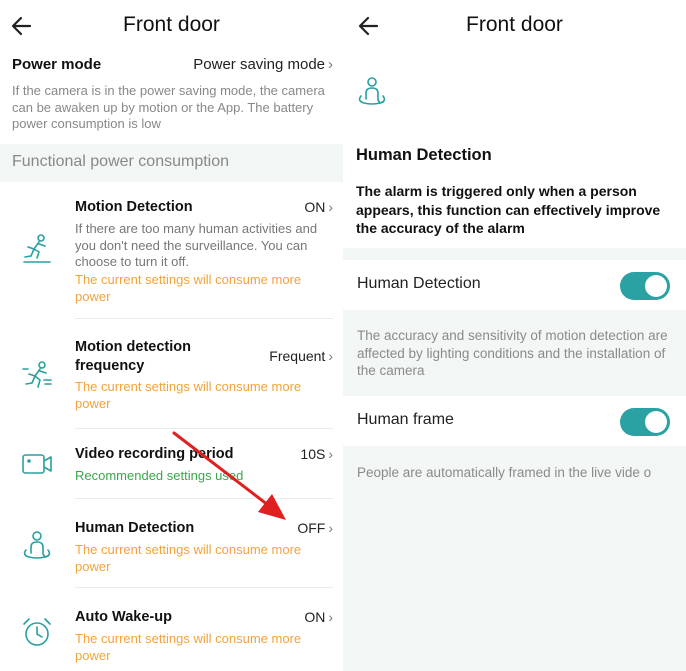  Describe the element at coordinates (37, 464) in the screenshot. I see `video-camera-icon` at that location.